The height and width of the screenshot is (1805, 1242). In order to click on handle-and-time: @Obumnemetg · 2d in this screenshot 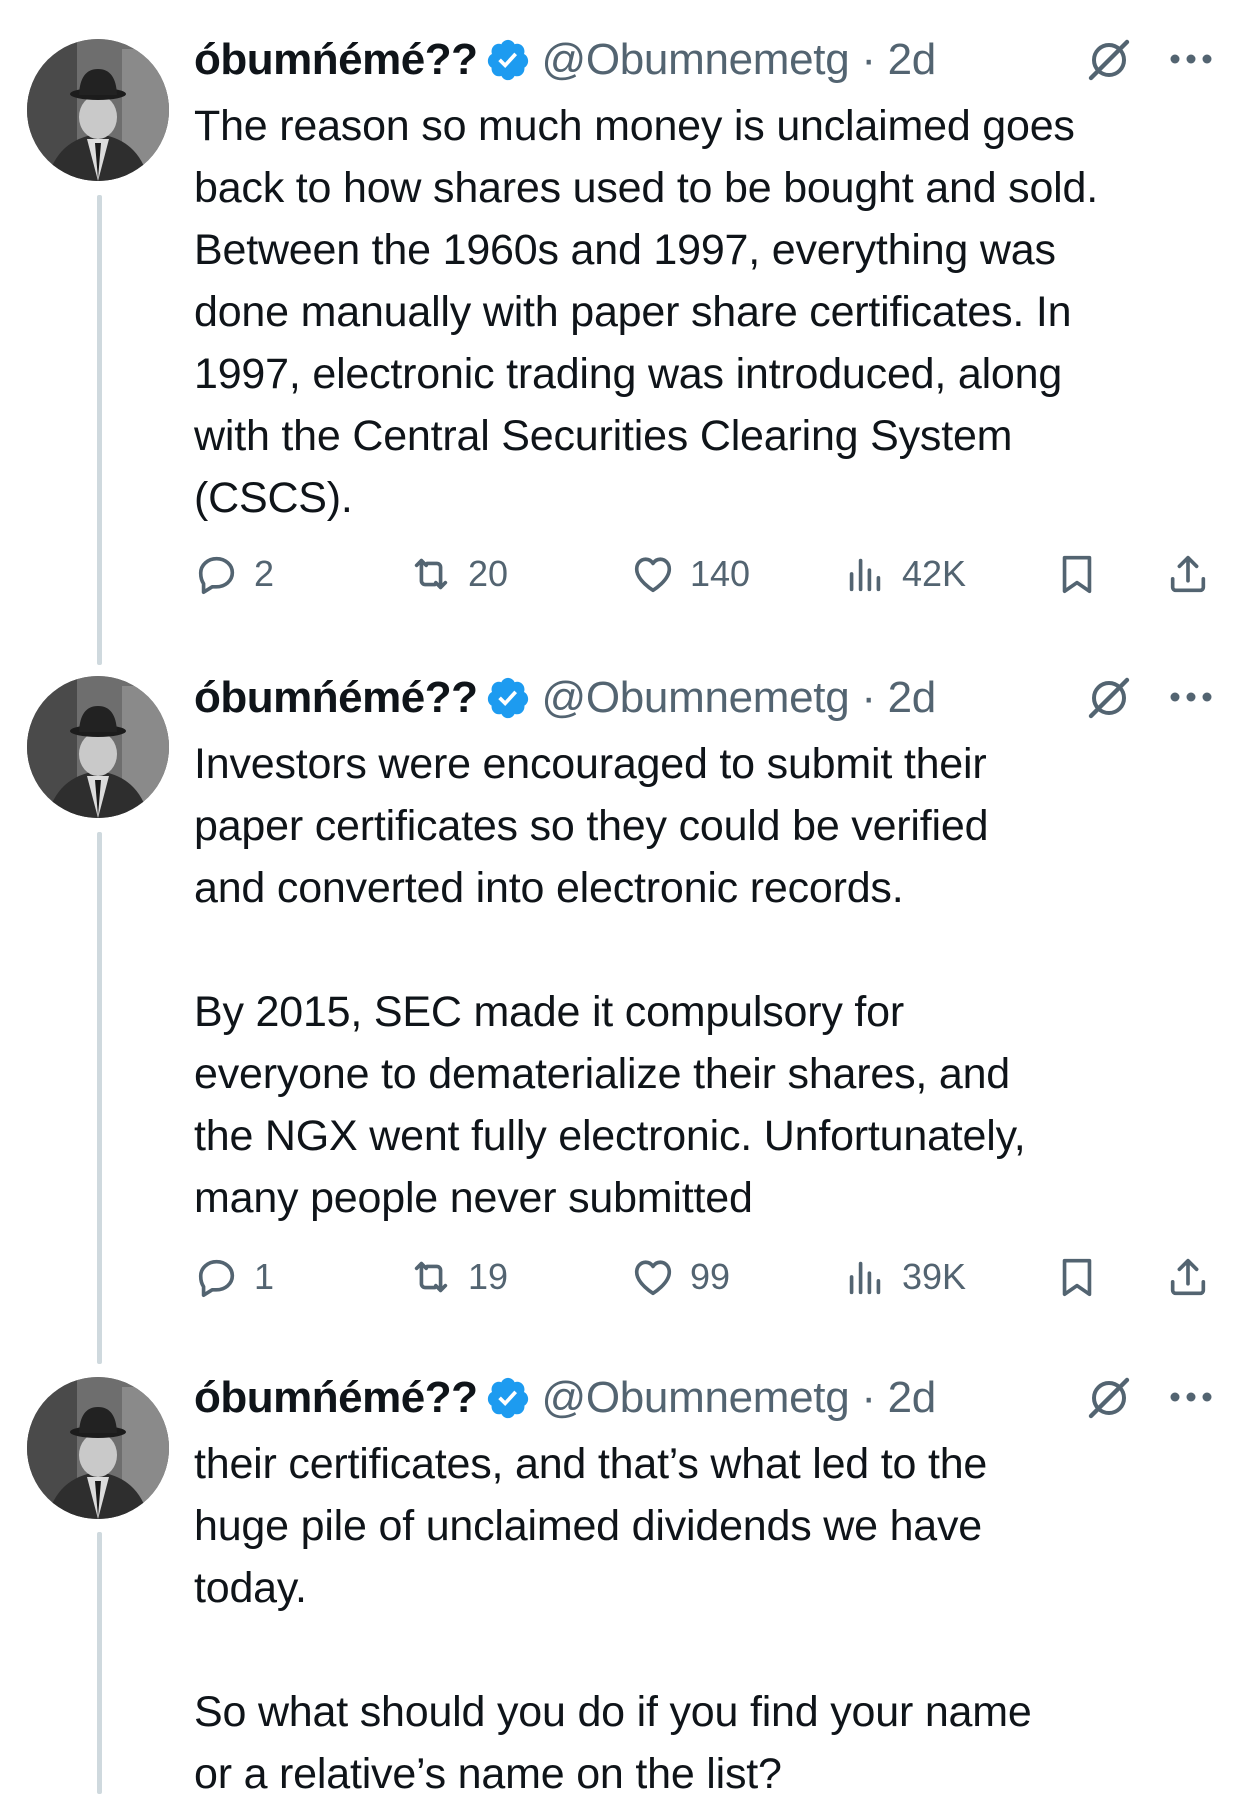, I will do `click(738, 1398)`.